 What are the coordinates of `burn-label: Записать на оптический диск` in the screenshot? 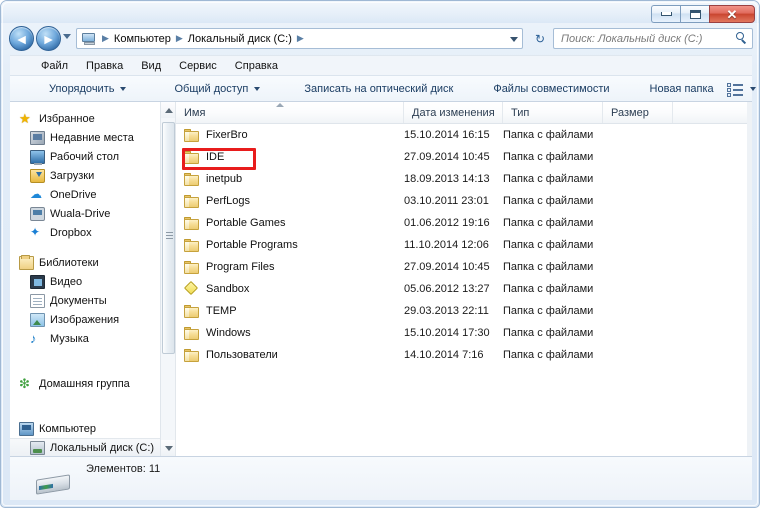 It's located at (379, 88).